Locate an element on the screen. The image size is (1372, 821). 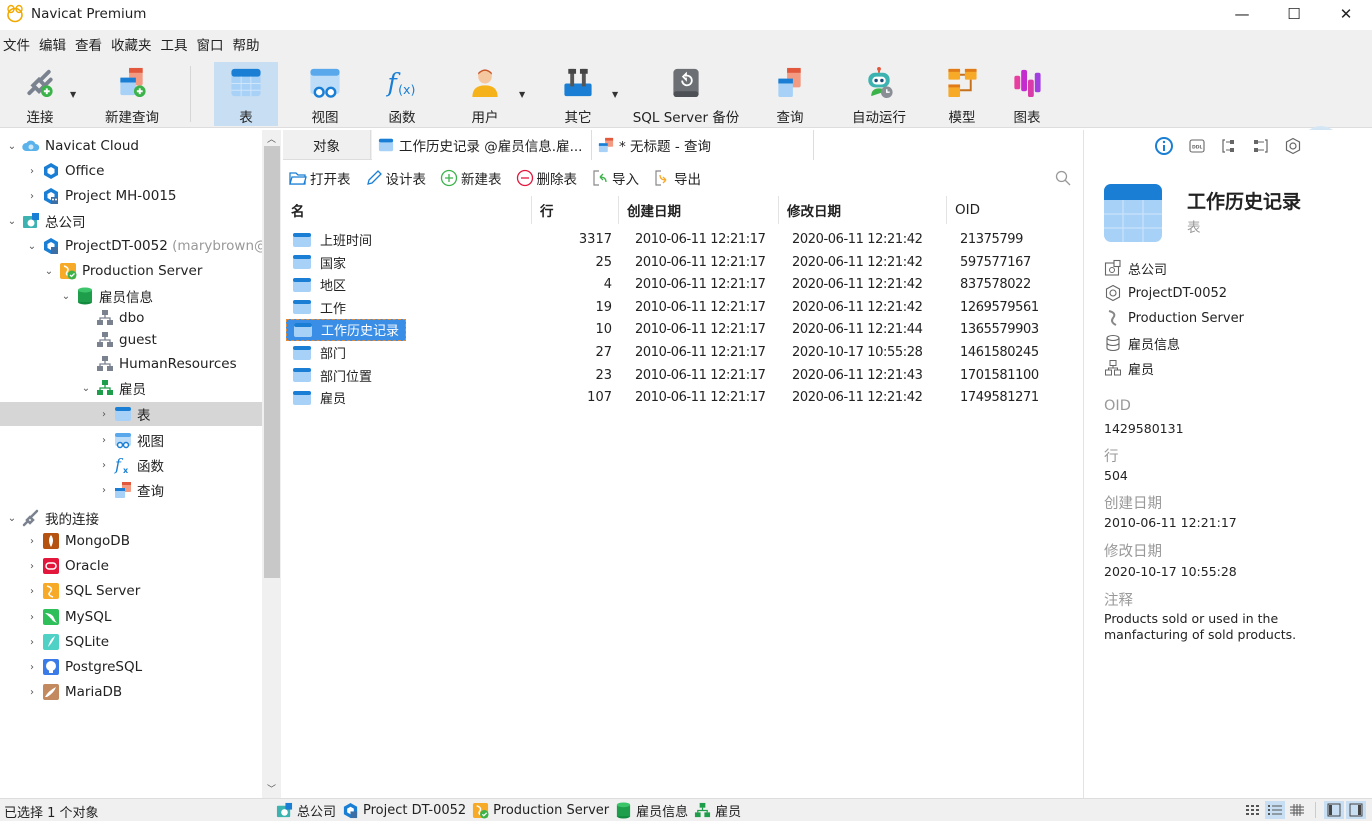
toolbar-other-button: ▼ 其它 is located at coordinates (583, 94).